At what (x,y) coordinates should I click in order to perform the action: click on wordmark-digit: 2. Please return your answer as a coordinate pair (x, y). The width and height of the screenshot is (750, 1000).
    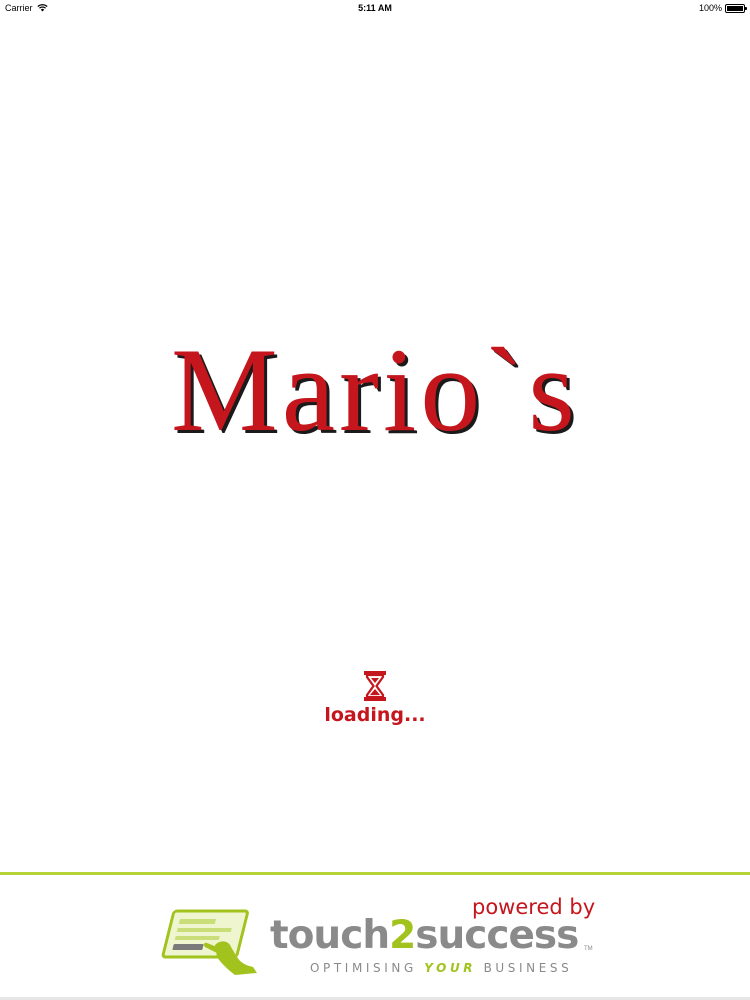
    Looking at the image, I should click on (402, 935).